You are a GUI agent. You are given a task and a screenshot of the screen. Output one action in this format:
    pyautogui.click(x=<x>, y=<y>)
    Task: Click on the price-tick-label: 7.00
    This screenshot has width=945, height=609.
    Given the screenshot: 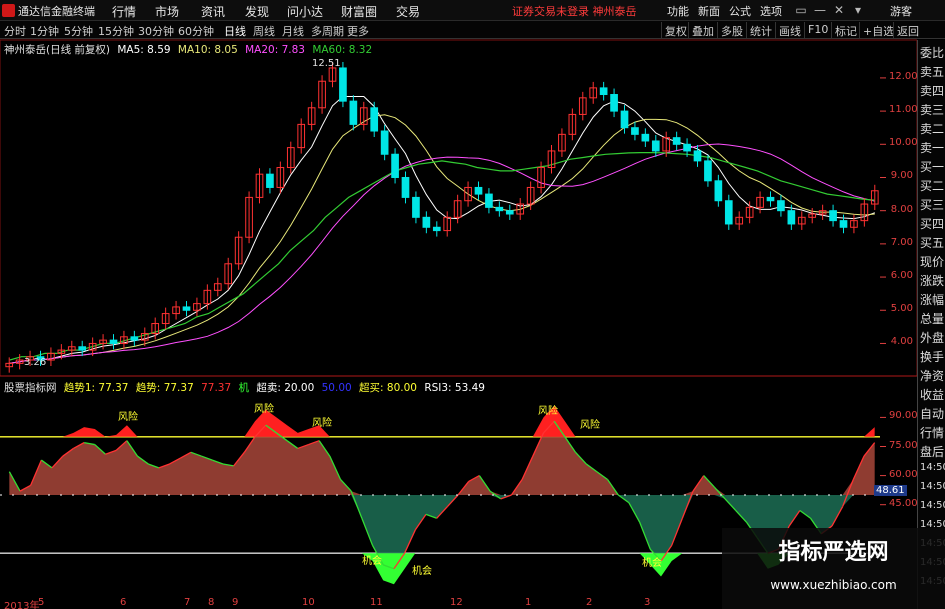 What is the action you would take?
    pyautogui.click(x=901, y=242)
    